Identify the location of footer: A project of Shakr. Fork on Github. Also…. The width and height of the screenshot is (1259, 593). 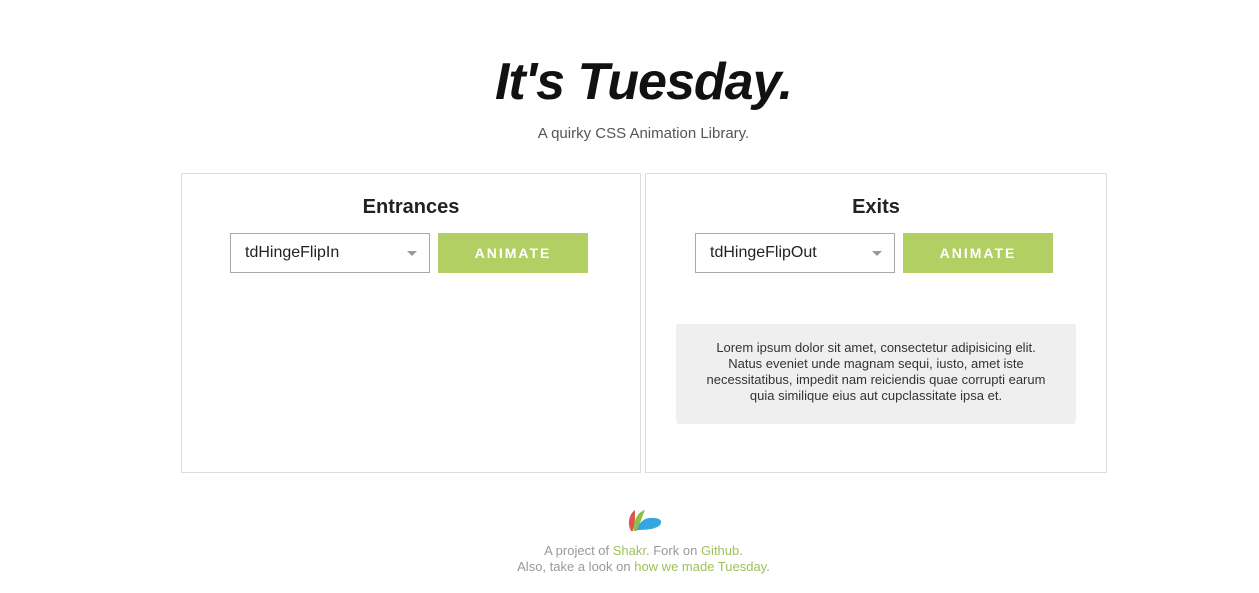
(629, 559).